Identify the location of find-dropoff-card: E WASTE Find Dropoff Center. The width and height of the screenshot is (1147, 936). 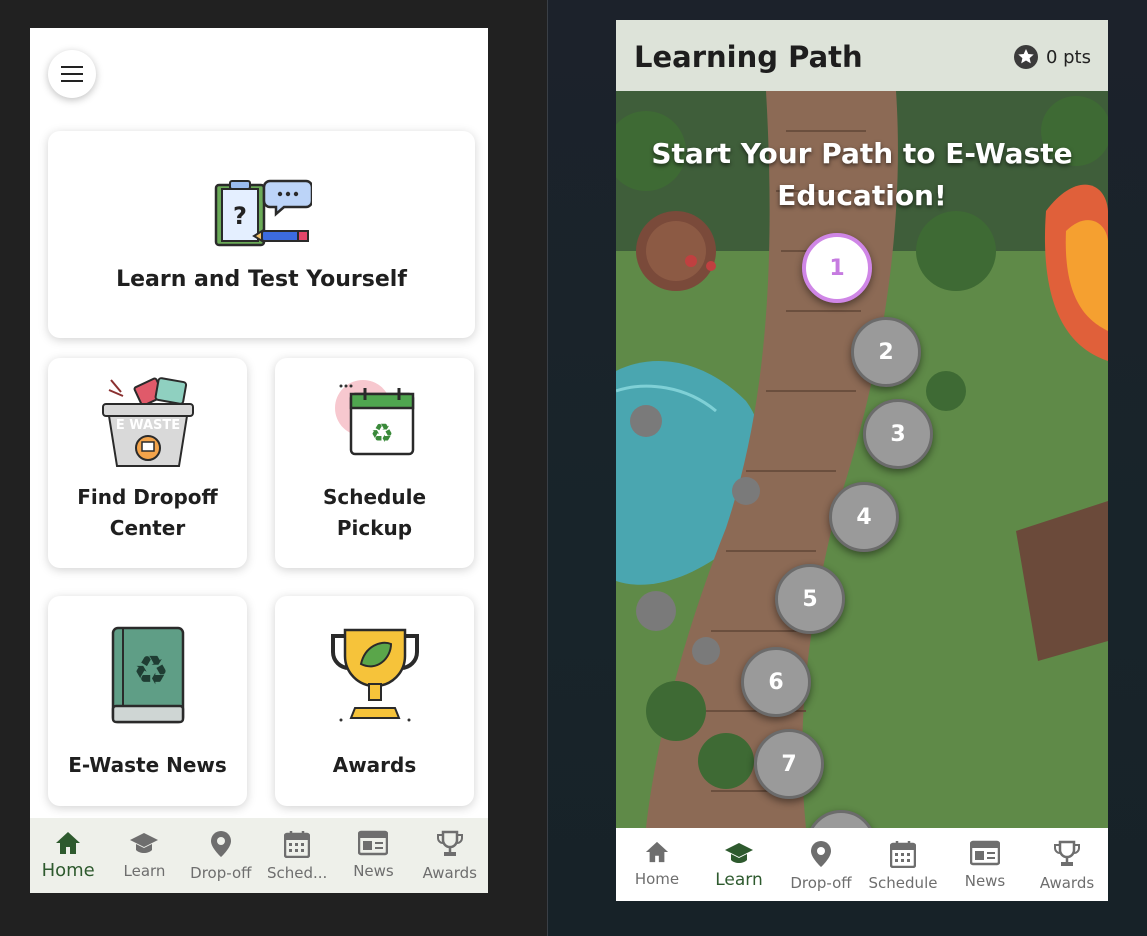
(147, 463).